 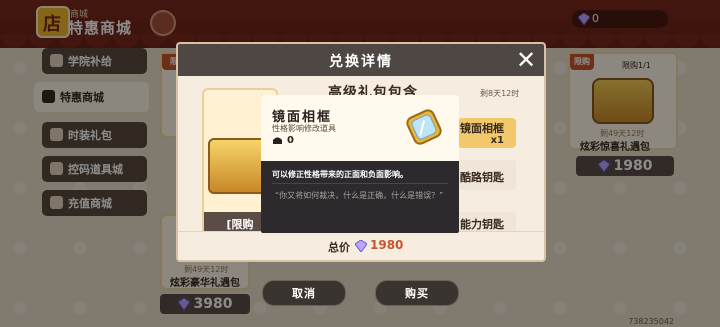 I want to click on tooltip-item-type: 性格影响修改道具, so click(x=304, y=128).